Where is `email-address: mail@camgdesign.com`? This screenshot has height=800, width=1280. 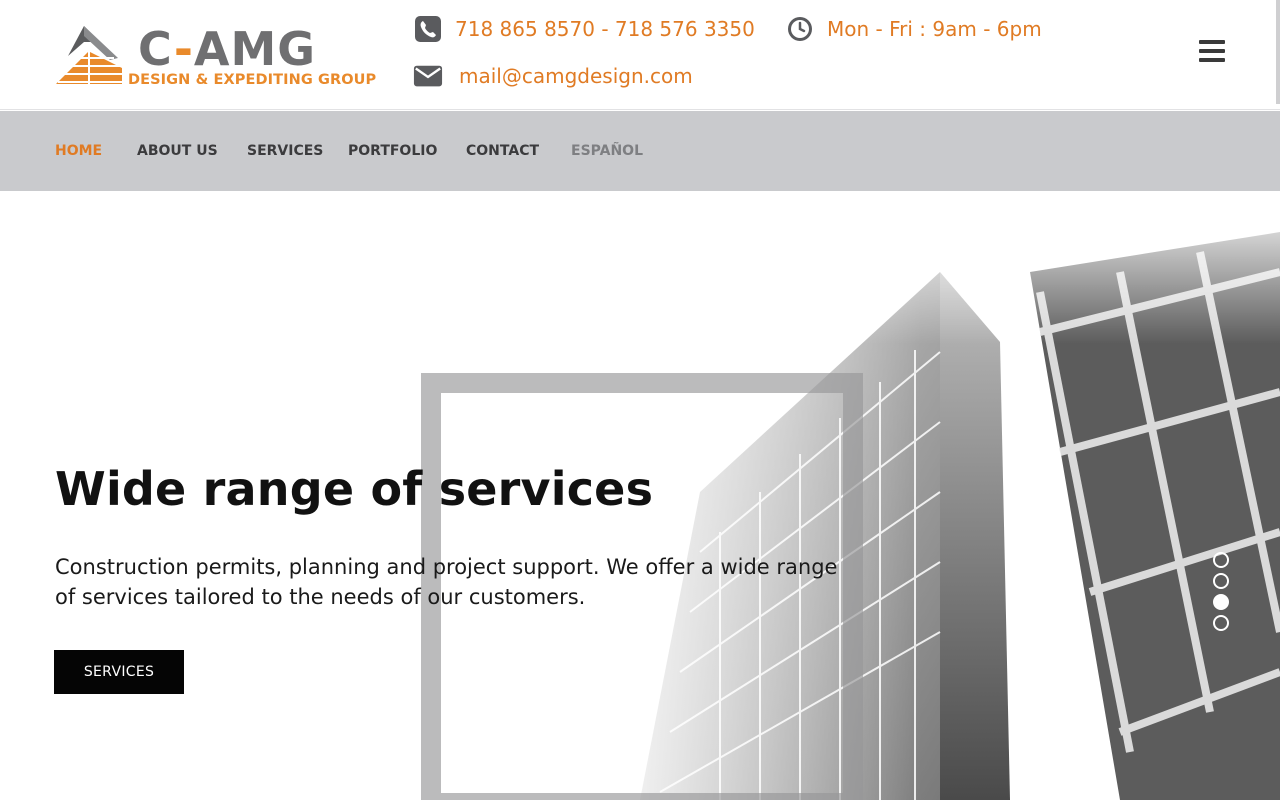
email-address: mail@camgdesign.com is located at coordinates (576, 76).